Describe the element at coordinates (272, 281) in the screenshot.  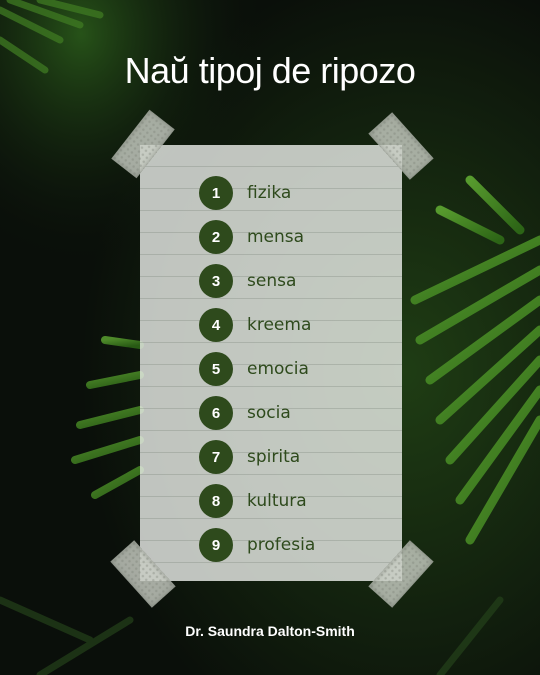
I see `list-item-label: sensa` at that location.